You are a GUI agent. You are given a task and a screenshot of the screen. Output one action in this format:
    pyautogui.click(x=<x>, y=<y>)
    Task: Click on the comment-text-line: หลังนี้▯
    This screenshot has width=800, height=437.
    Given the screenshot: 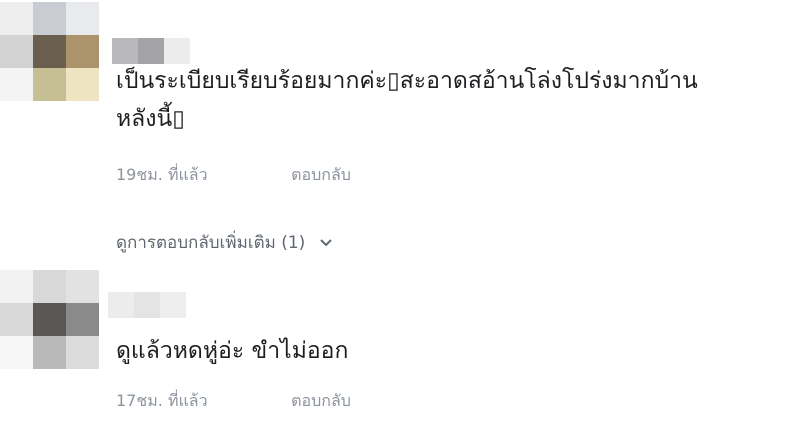 What is the action you would take?
    pyautogui.click(x=150, y=119)
    